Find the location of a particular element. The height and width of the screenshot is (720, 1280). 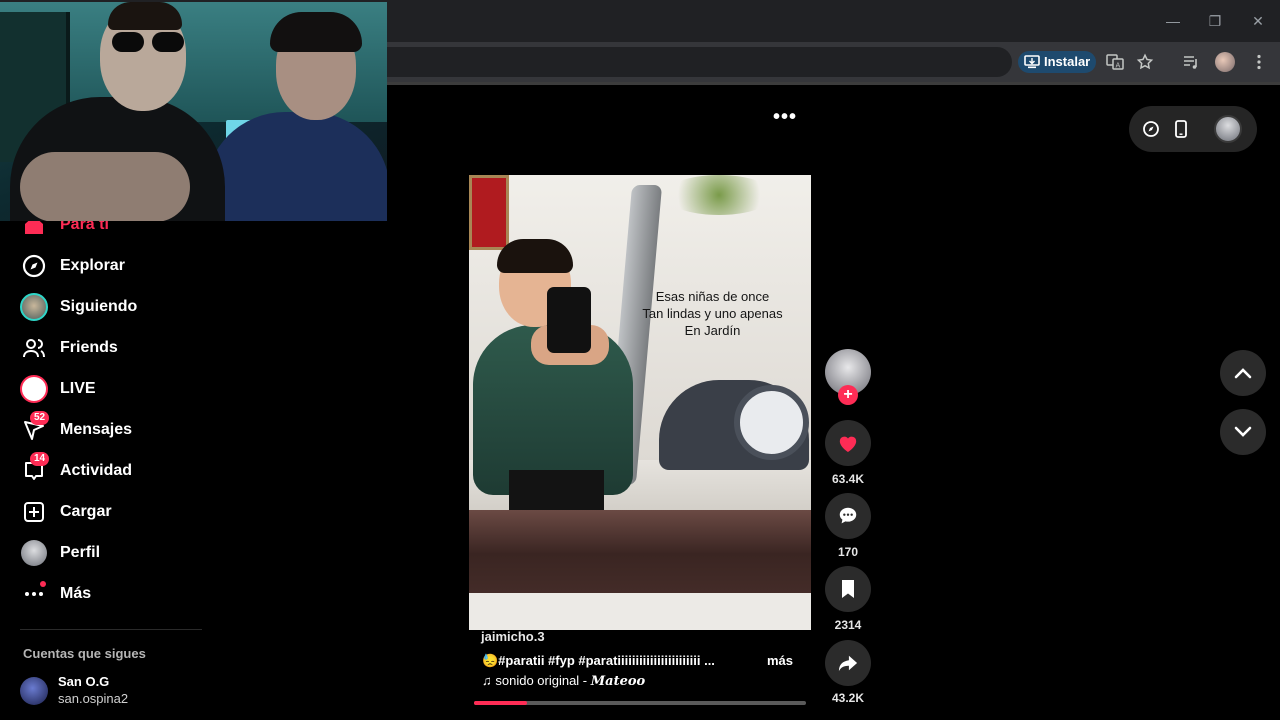

sidebar-item-label: Mensajes is located at coordinates (96, 429).